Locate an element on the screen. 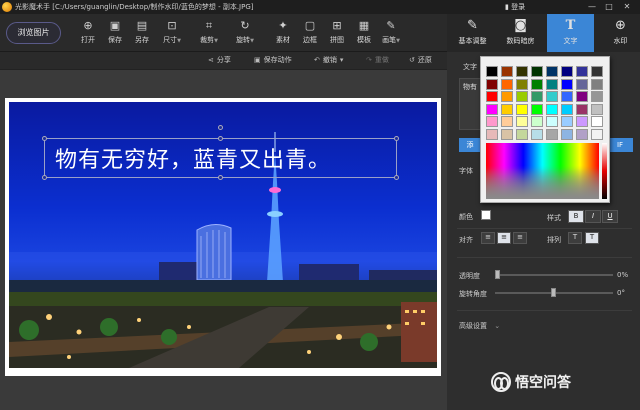 The image size is (640, 410). tab-basic-adjust: ✎ 基本调整 is located at coordinates (472, 33).